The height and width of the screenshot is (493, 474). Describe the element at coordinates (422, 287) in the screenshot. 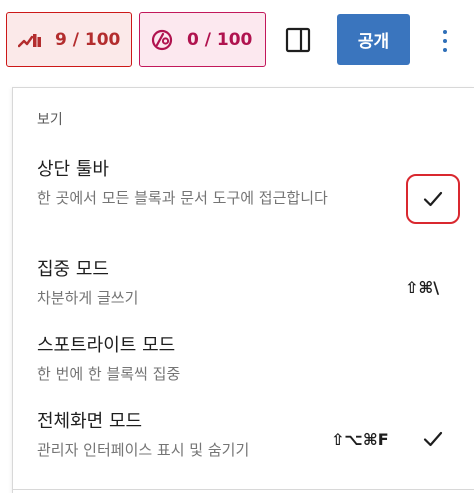

I see `focus-mode-shortcut: ⇧⌘\` at that location.